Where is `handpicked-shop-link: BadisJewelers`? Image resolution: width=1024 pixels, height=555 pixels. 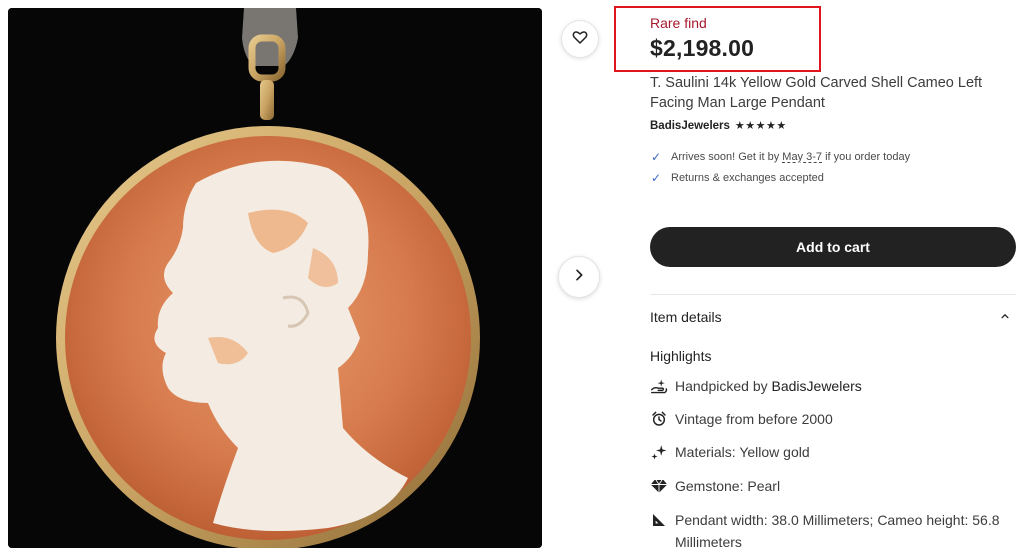 handpicked-shop-link: BadisJewelers is located at coordinates (817, 386).